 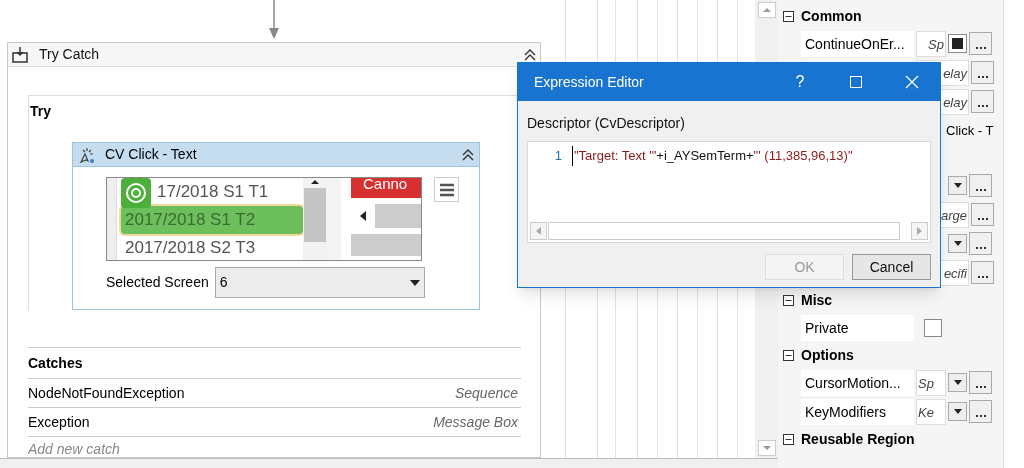 What do you see at coordinates (538, 231) in the screenshot?
I see `scroll-left-icon` at bounding box center [538, 231].